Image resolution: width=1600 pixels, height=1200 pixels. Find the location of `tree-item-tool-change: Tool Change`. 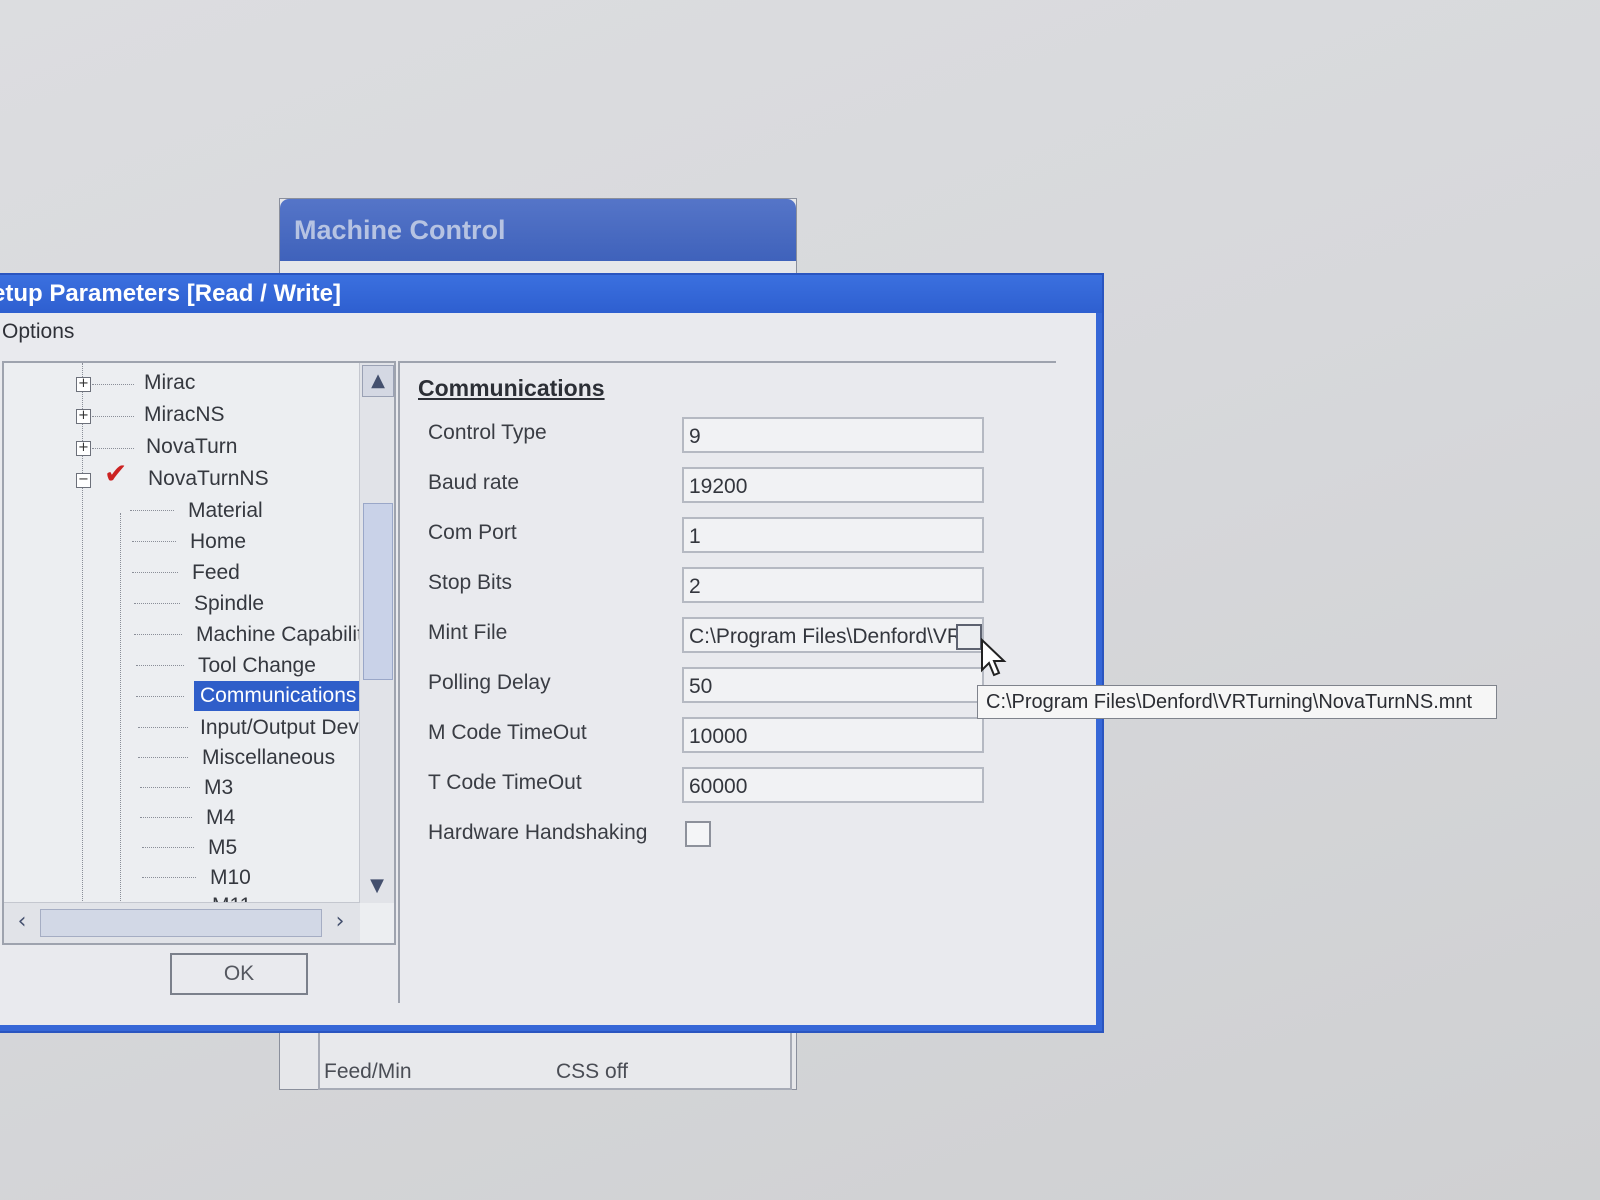

tree-item-tool-change: Tool Change is located at coordinates (257, 666).